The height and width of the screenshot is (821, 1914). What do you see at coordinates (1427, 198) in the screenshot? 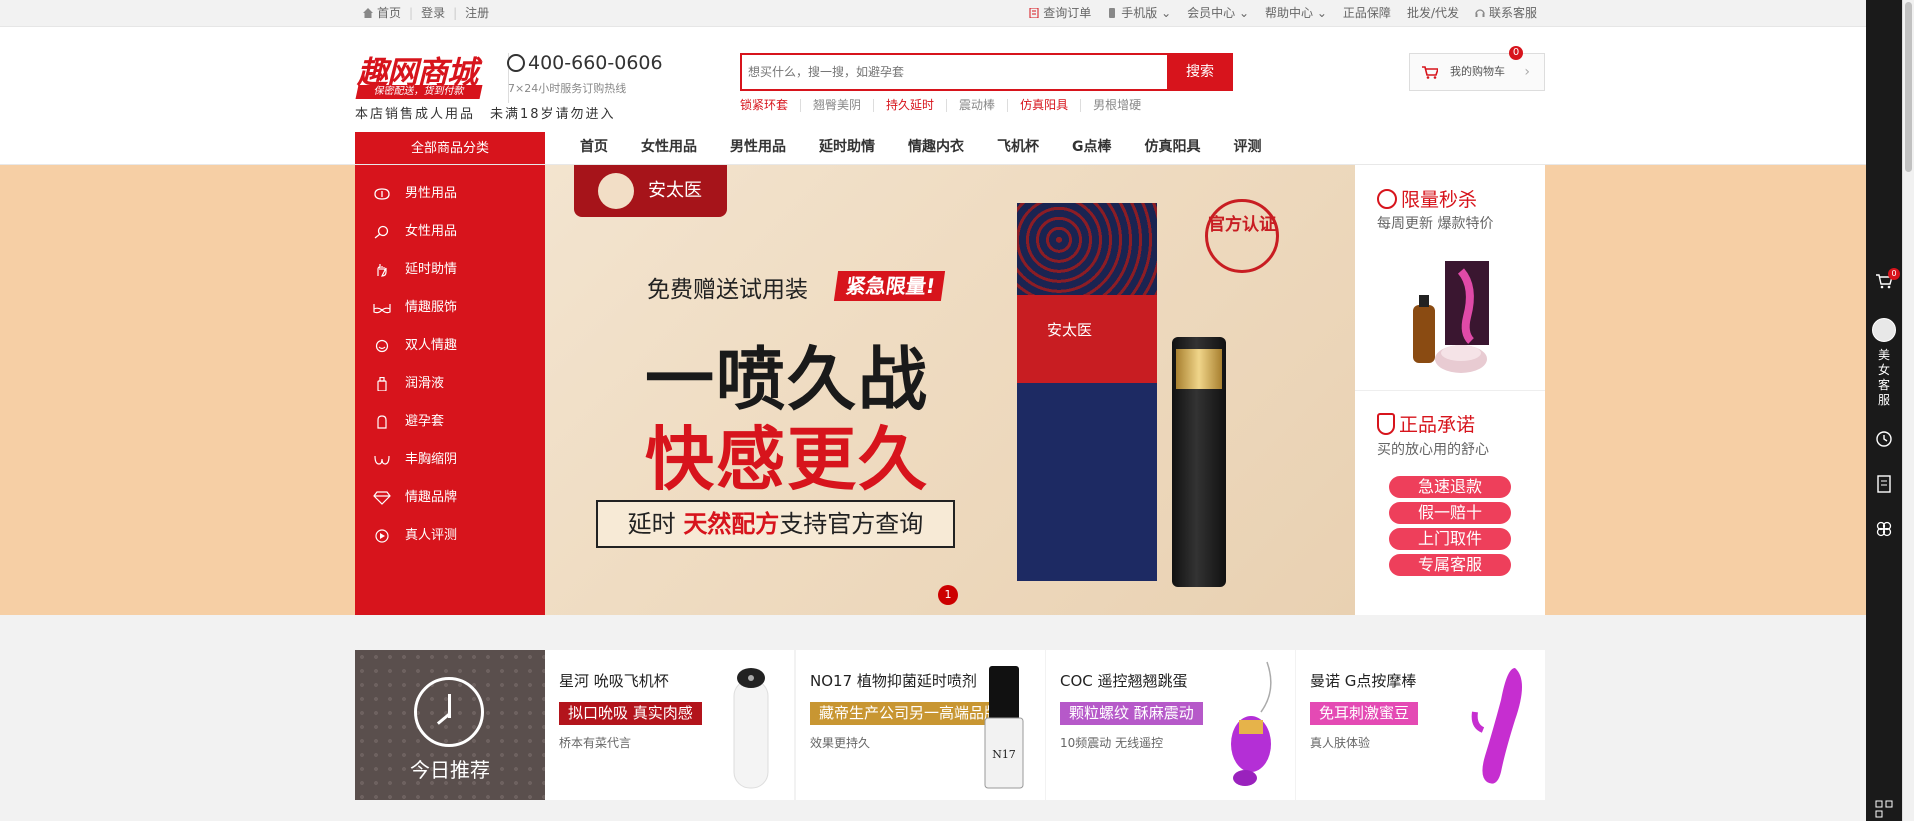
I see `flash-sale-title: 限量秒杀` at bounding box center [1427, 198].